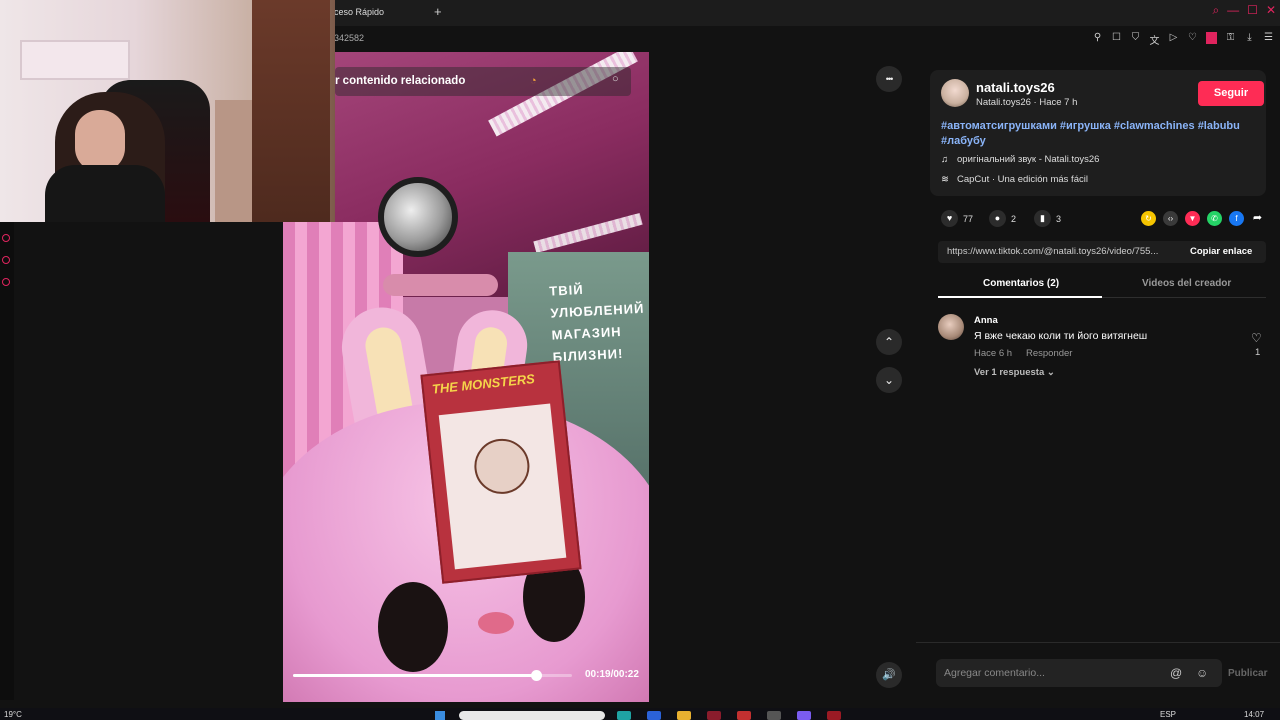 The height and width of the screenshot is (720, 1280). Describe the element at coordinates (1268, 39) in the screenshot. I see `menu-icon: ☰` at that location.